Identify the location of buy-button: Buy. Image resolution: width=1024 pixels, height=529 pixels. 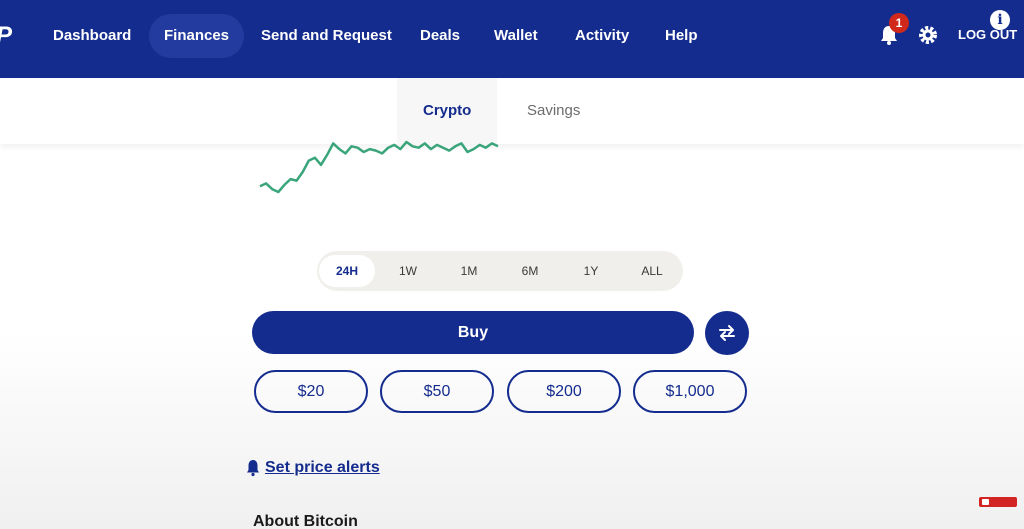
(473, 332).